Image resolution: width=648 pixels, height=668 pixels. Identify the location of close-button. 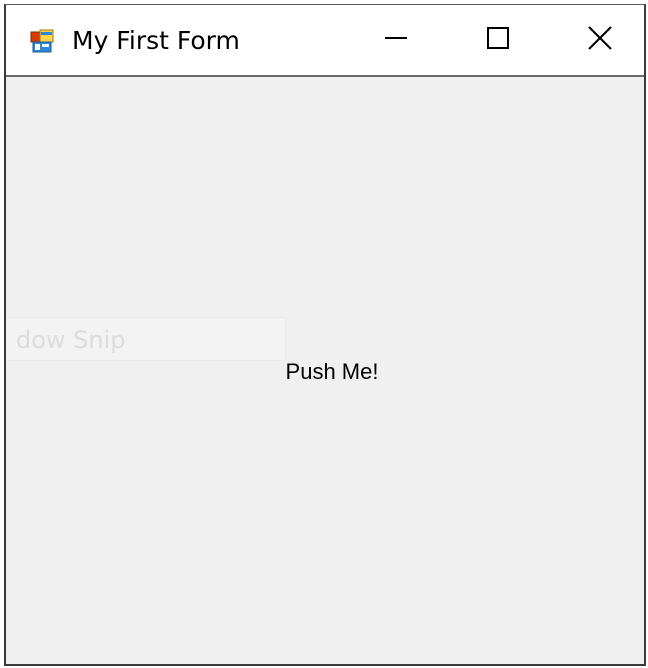
(599, 40).